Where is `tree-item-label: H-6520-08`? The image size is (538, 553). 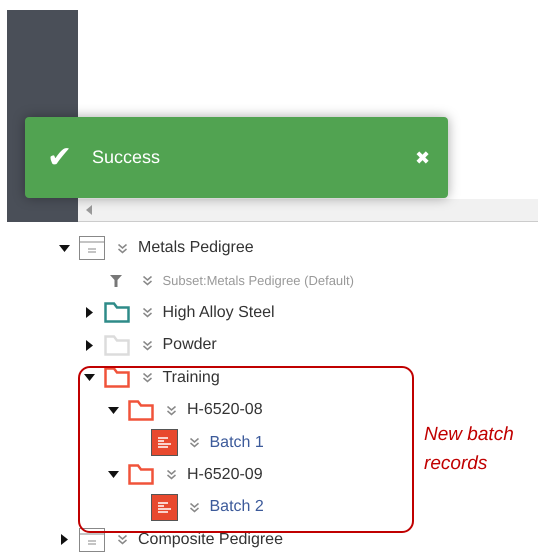 tree-item-label: H-6520-08 is located at coordinates (225, 410).